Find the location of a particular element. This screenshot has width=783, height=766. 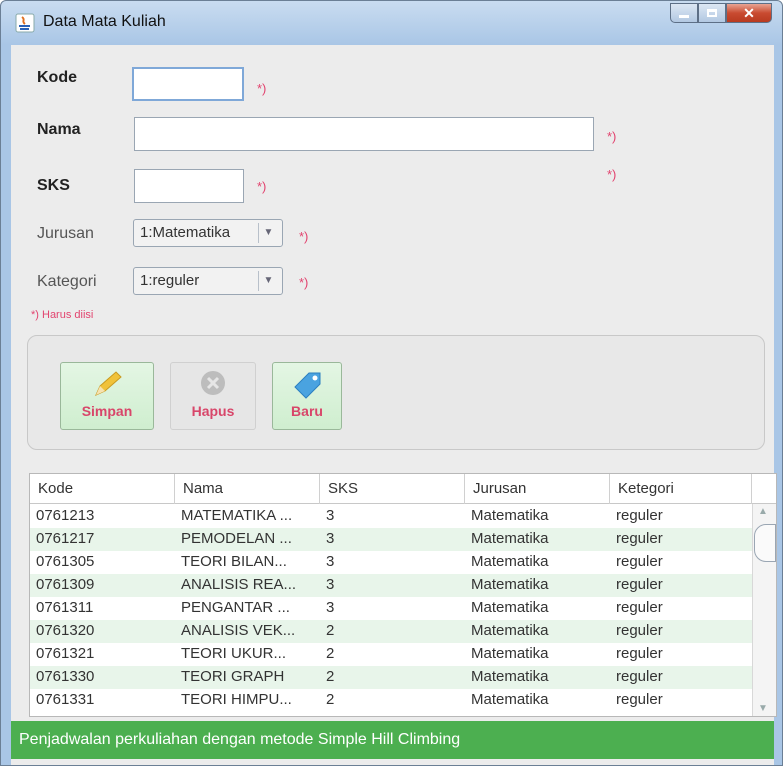

minimize-button is located at coordinates (684, 13).